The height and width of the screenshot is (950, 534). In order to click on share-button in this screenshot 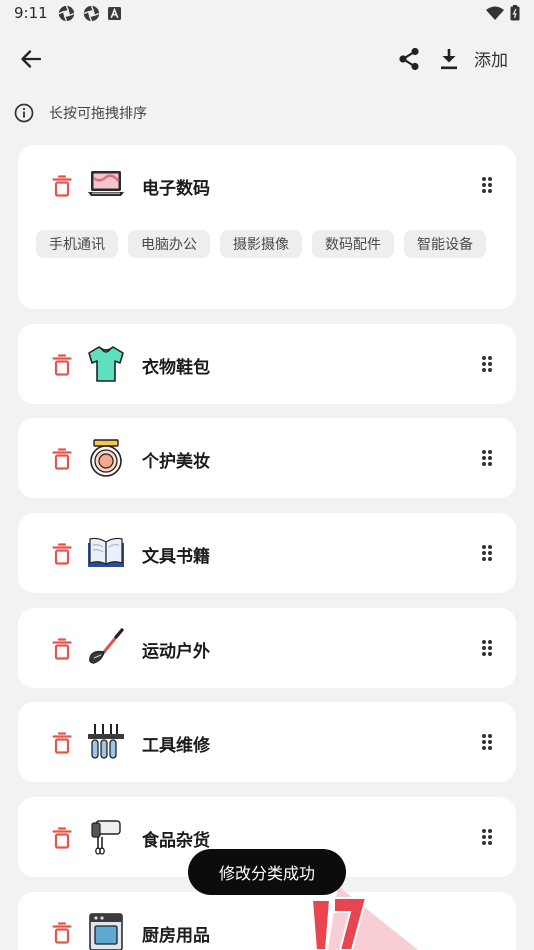, I will do `click(409, 59)`.